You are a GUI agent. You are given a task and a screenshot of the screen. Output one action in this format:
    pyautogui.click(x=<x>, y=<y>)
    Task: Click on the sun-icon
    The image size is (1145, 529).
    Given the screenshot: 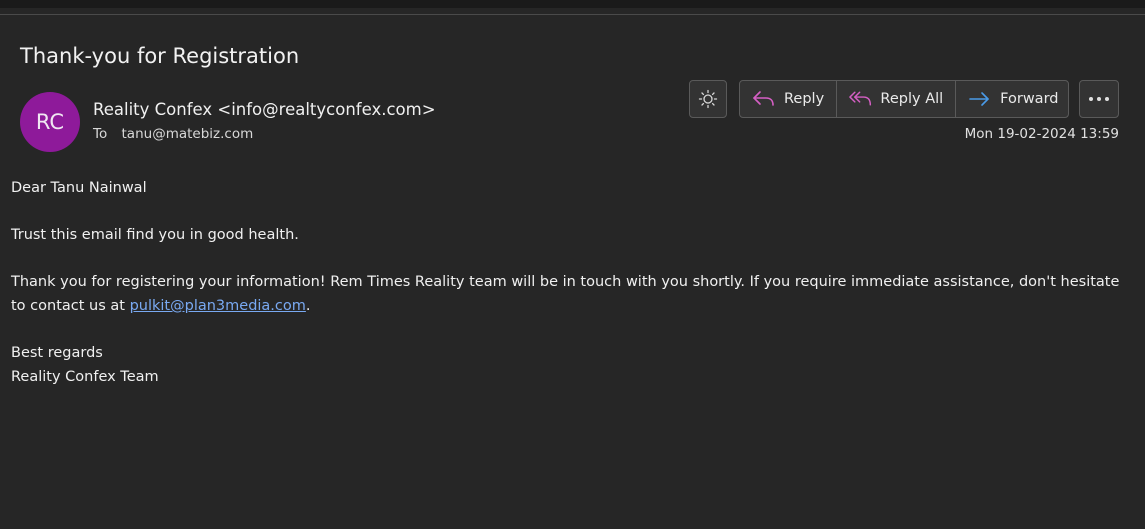 What is the action you would take?
    pyautogui.click(x=708, y=99)
    